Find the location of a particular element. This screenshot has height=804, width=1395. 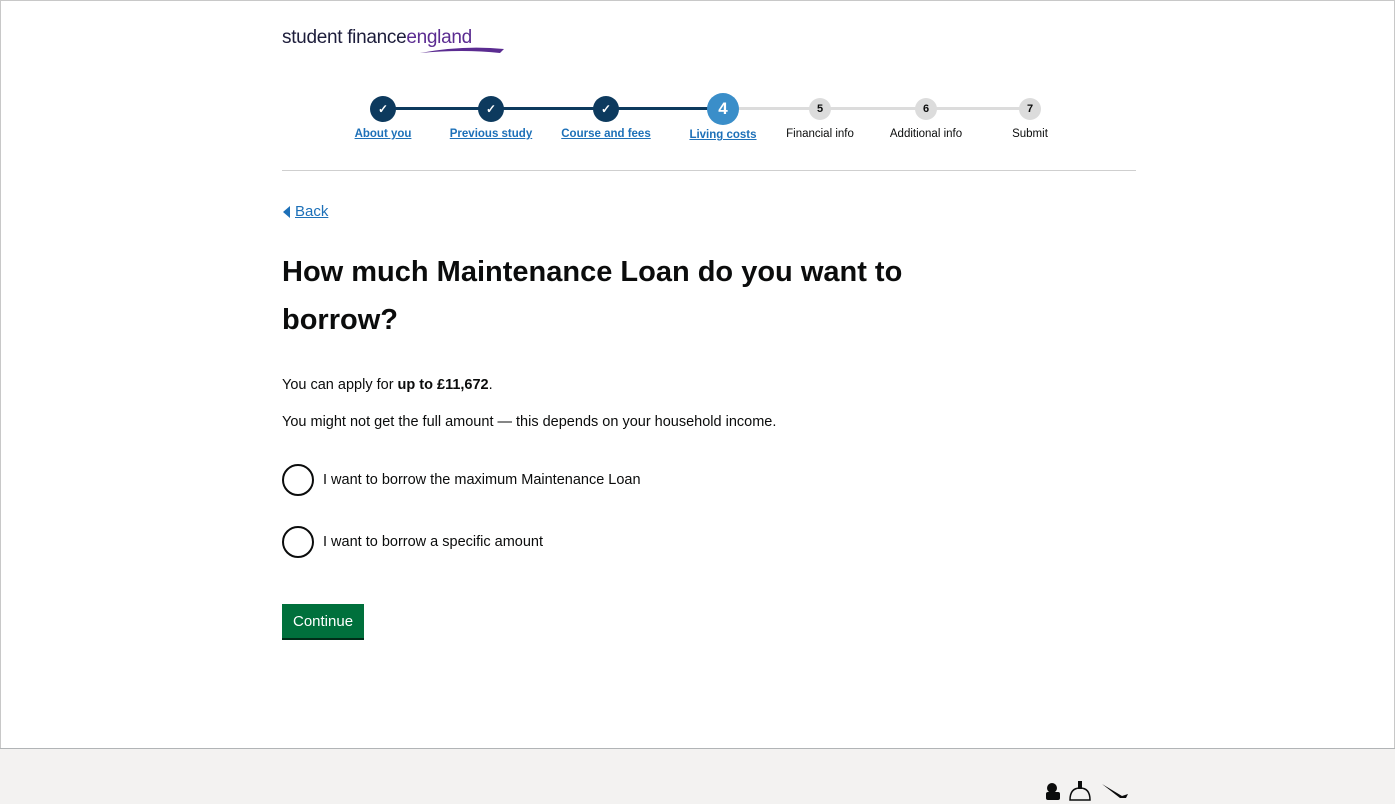

step-number: 4 is located at coordinates (723, 109).